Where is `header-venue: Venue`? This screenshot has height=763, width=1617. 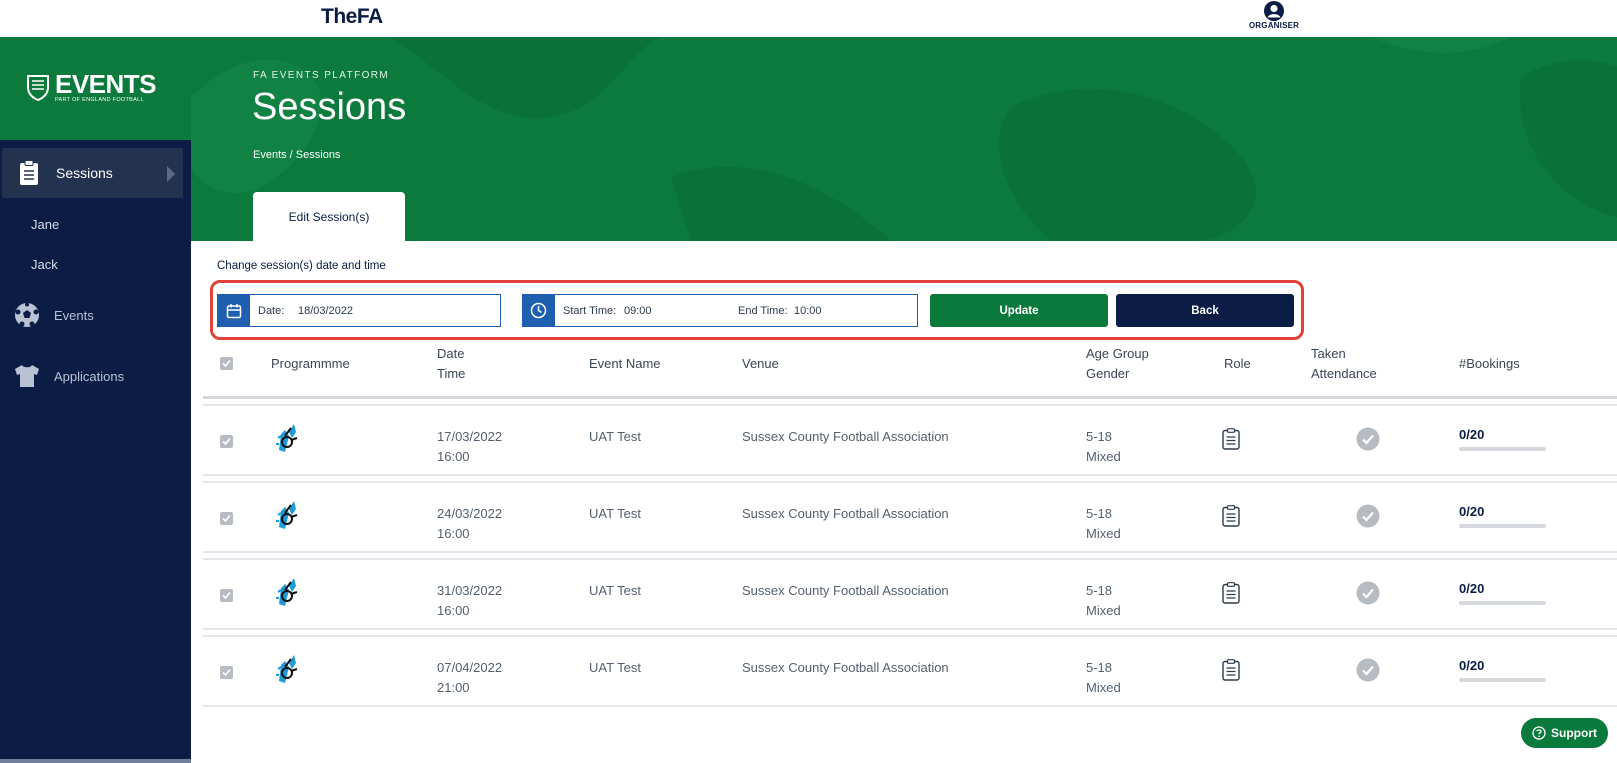 header-venue: Venue is located at coordinates (760, 363).